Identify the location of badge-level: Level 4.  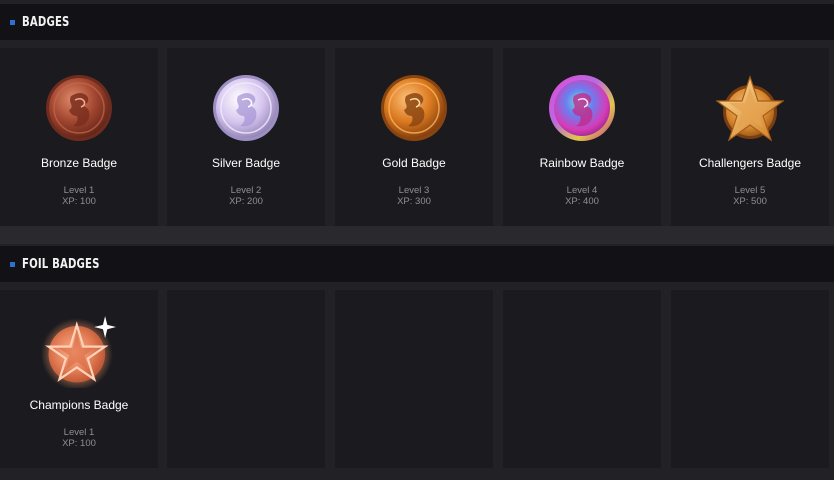
(582, 190).